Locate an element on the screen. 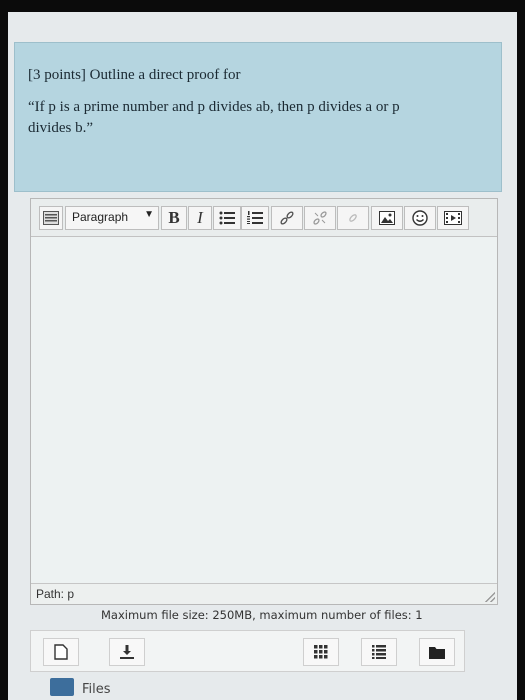 The image size is (525, 700). ordered-list-button is located at coordinates (255, 218).